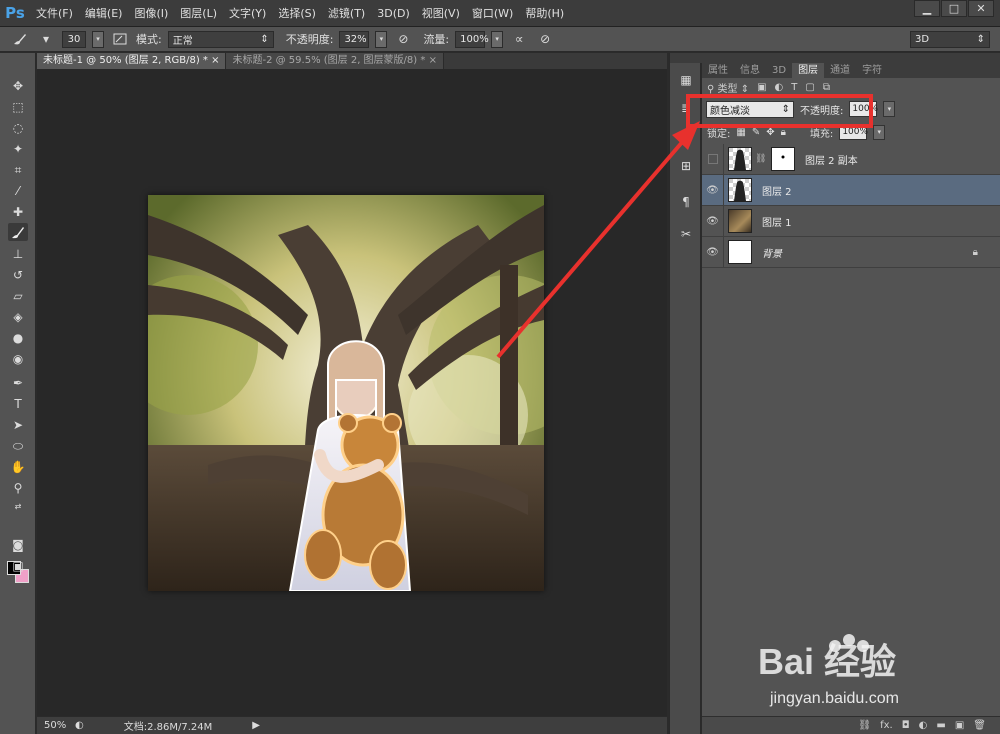  Describe the element at coordinates (297, 13) in the screenshot. I see `menu-select: 选择(S)` at that location.